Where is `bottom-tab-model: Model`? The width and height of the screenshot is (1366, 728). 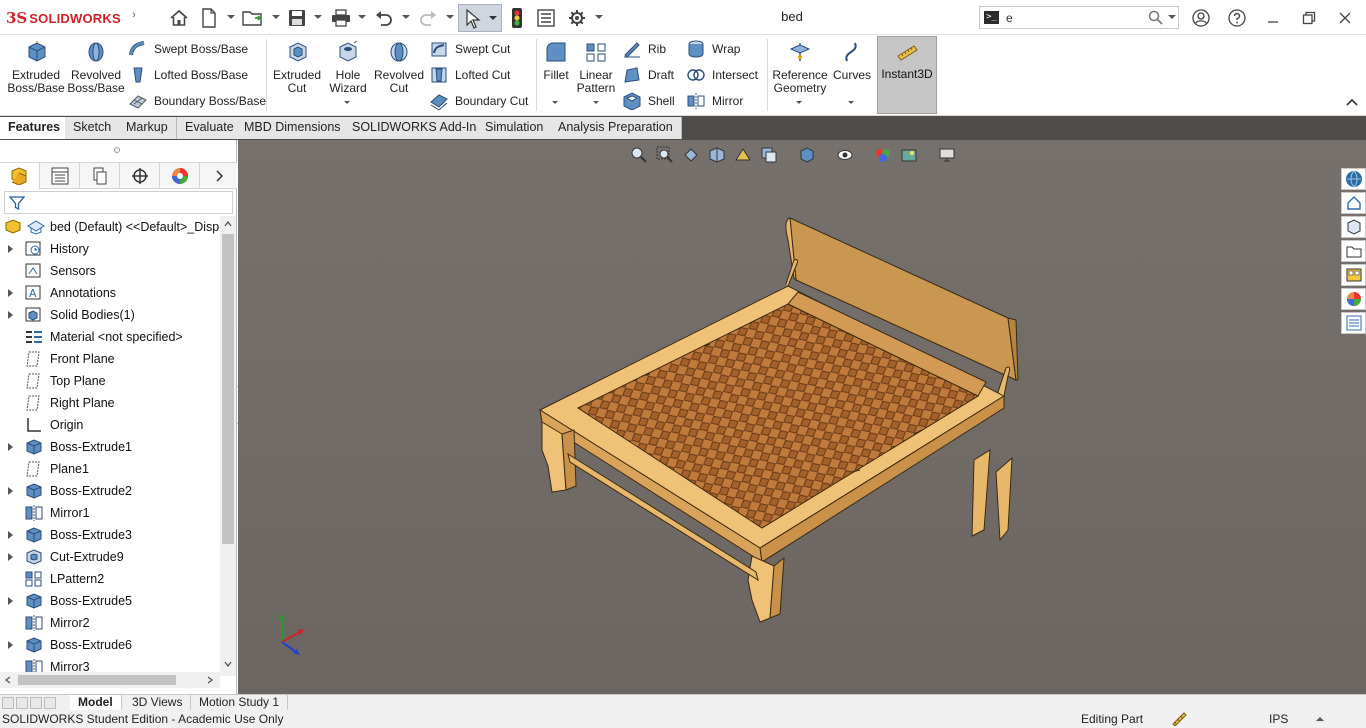 bottom-tab-model: Model is located at coordinates (96, 702).